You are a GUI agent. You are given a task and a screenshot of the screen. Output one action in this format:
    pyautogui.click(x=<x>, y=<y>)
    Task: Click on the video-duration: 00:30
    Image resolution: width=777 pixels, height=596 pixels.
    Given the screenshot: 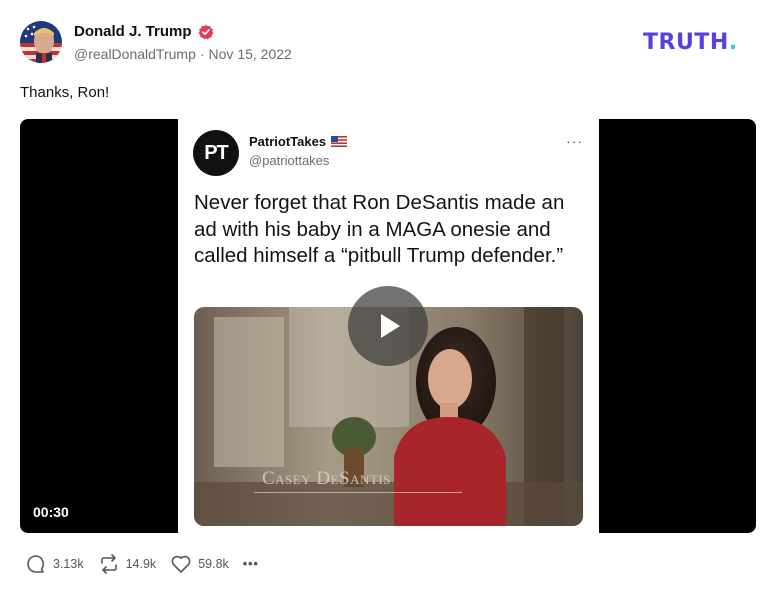 What is the action you would take?
    pyautogui.click(x=51, y=512)
    